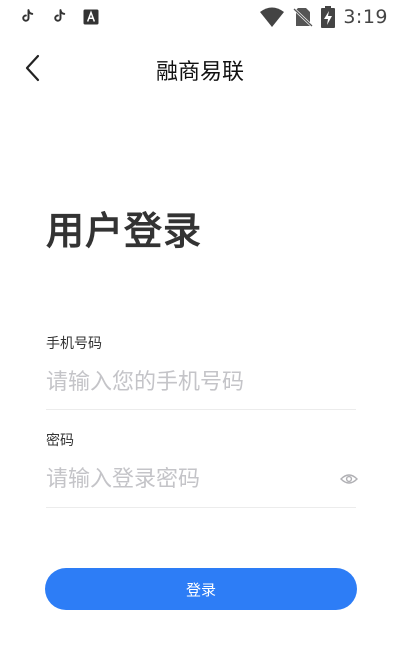 Image resolution: width=400 pixels, height=650 pixels. What do you see at coordinates (365, 17) in the screenshot?
I see `status-time: 3:19` at bounding box center [365, 17].